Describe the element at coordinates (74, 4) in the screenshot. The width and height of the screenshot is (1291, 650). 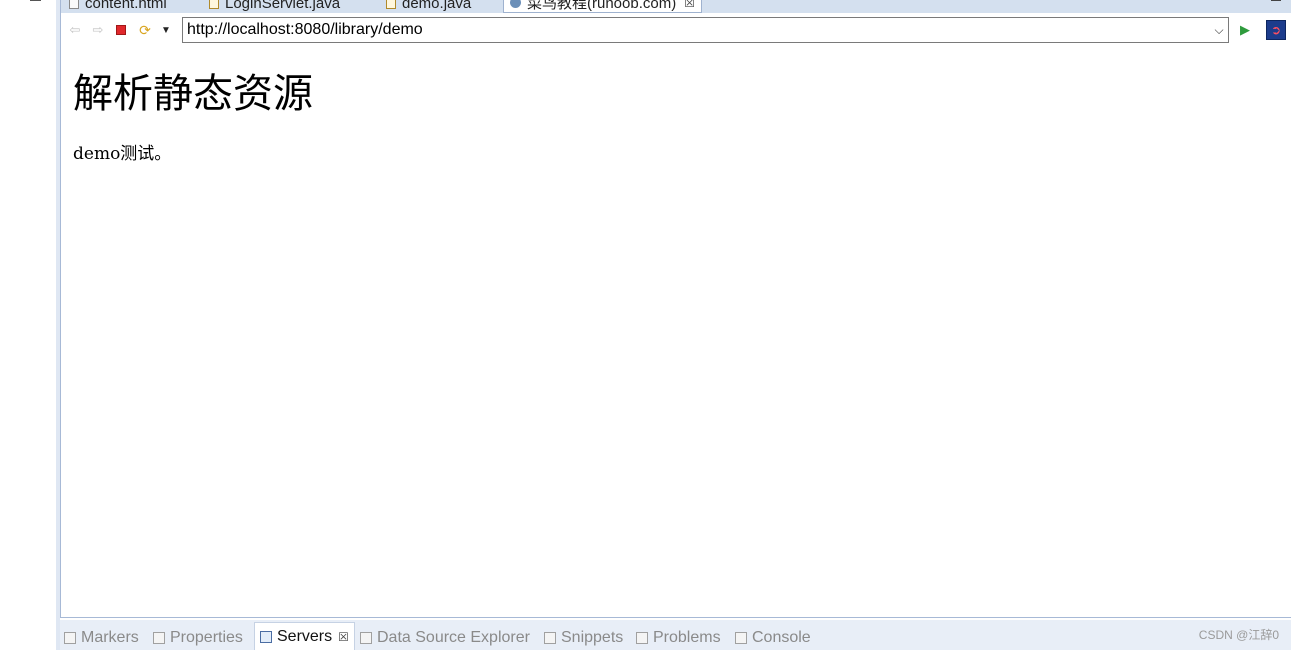
I see `html-file-icon` at that location.